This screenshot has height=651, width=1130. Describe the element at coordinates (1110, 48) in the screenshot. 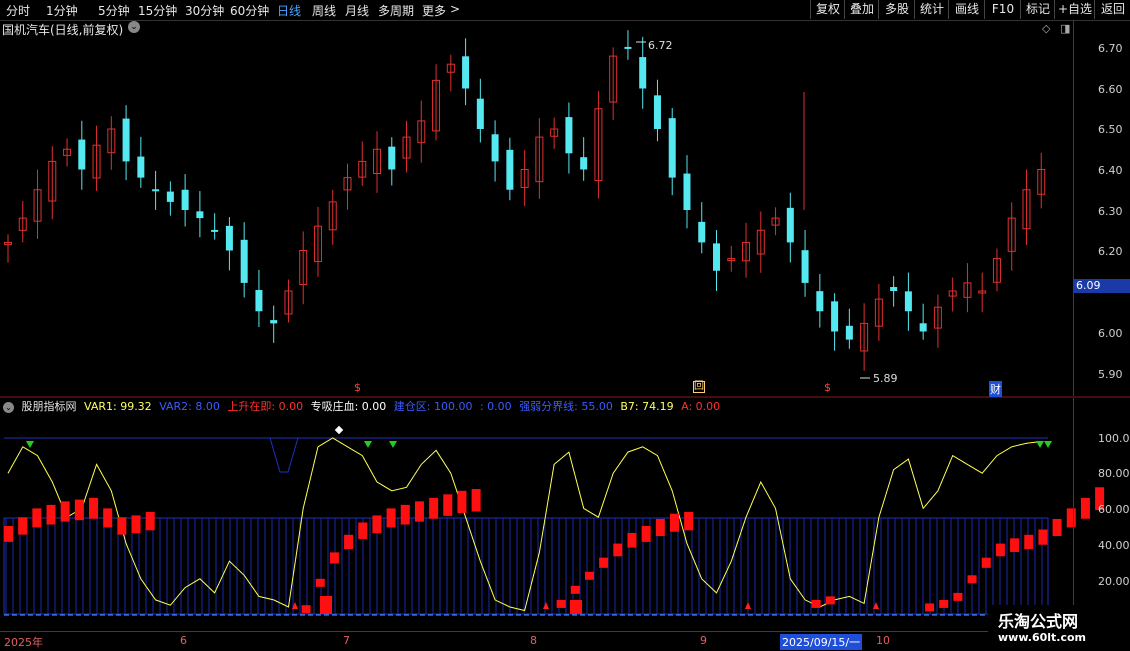

I see `price-tick: 6.70` at that location.